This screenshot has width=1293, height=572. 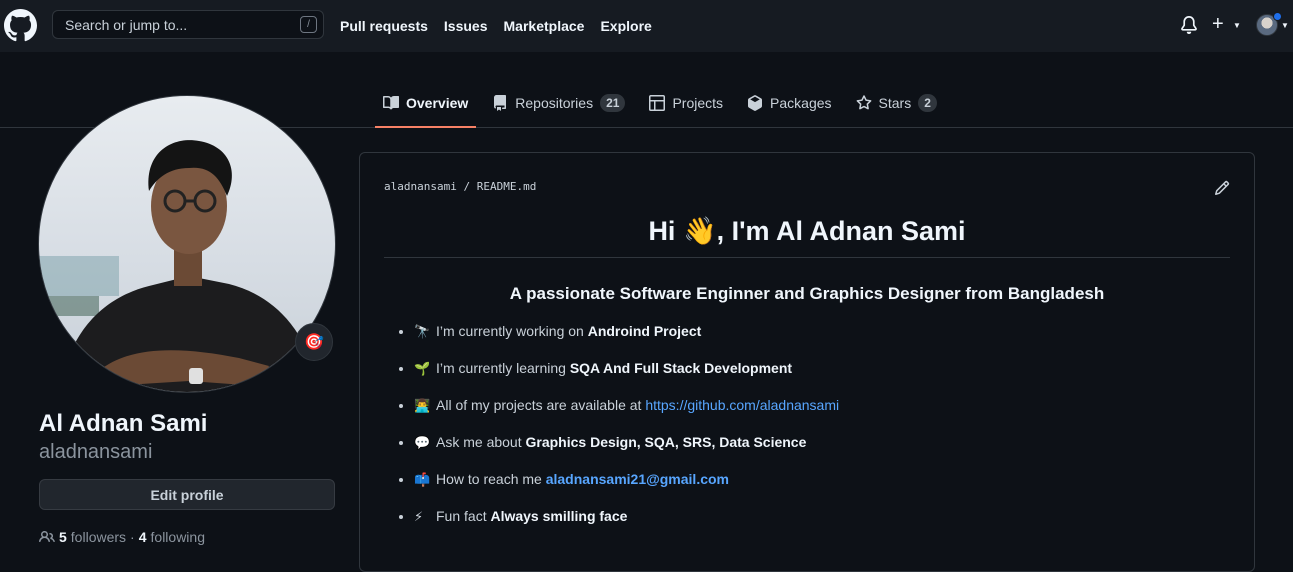 I want to click on list-item-bold: SQA And Full Stack Development, so click(x=681, y=368).